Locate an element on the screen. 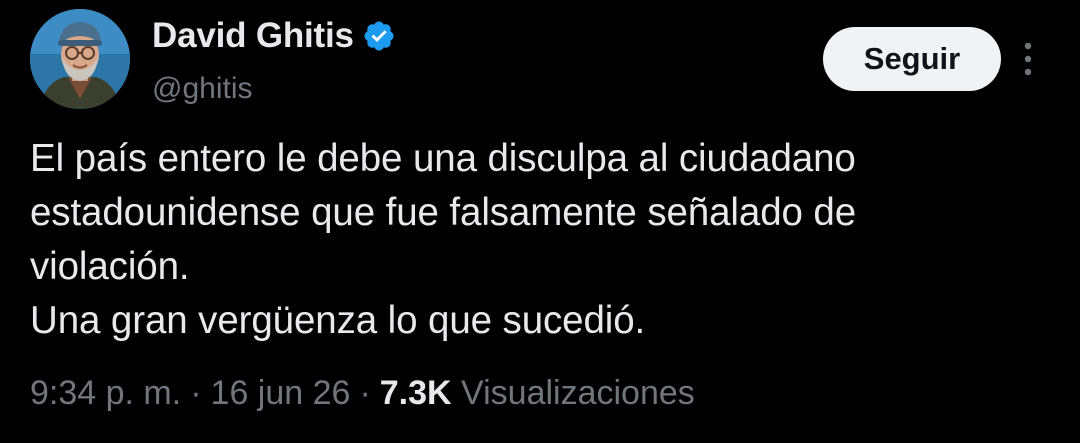 The height and width of the screenshot is (443, 1080). name-row: David Ghitis is located at coordinates (274, 36).